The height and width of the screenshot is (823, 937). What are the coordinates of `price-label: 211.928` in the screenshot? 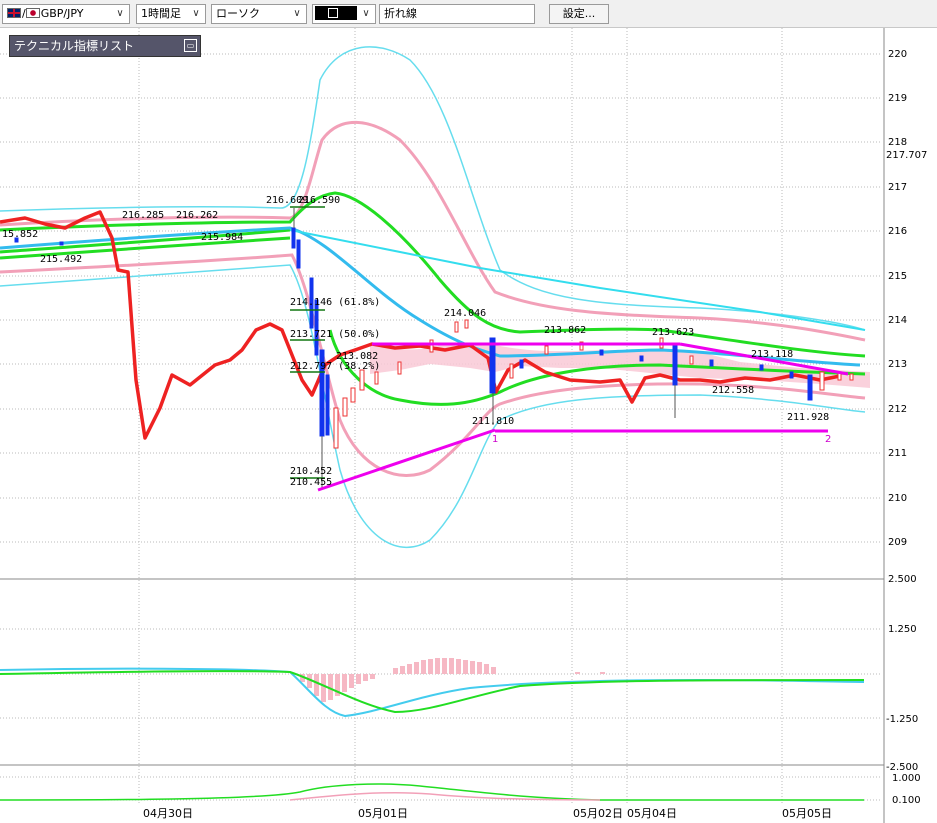 It's located at (808, 417).